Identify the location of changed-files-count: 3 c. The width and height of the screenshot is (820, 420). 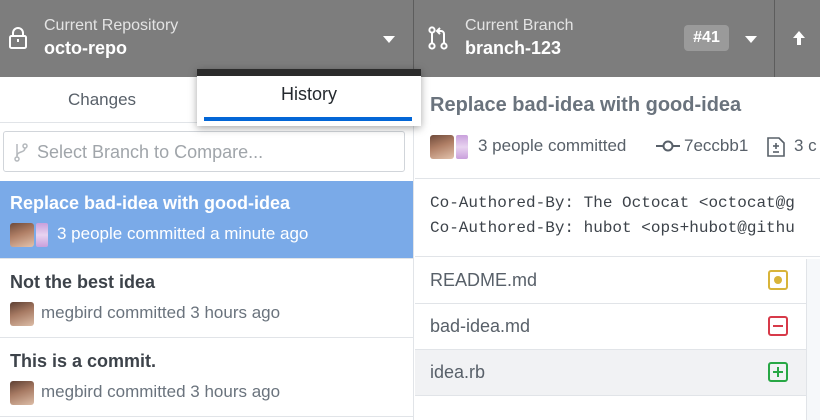
(805, 145).